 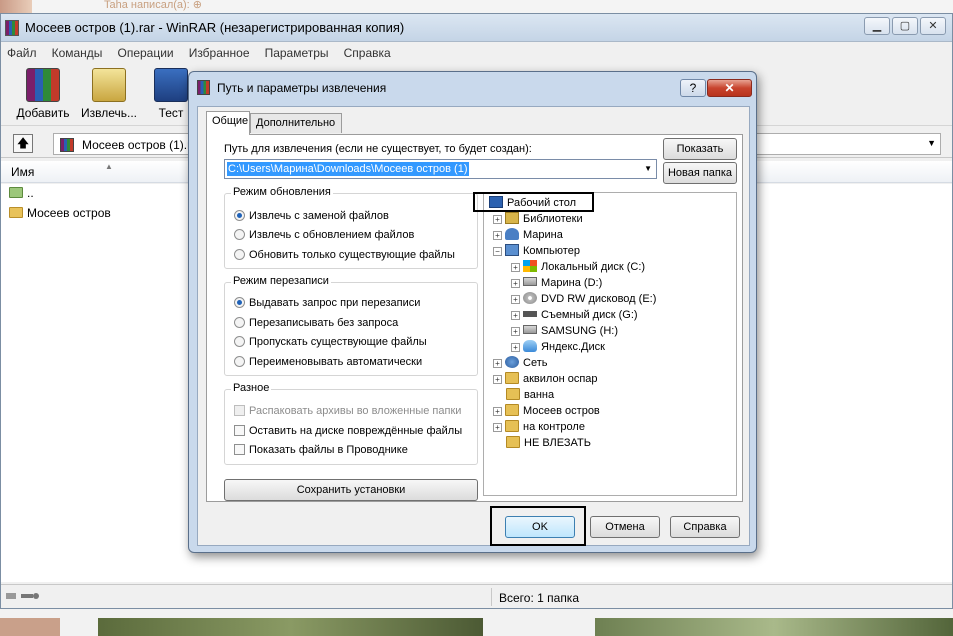 I want to click on tree-item-drive-e: + DVD RW дисковод (E:), so click(x=583, y=299).